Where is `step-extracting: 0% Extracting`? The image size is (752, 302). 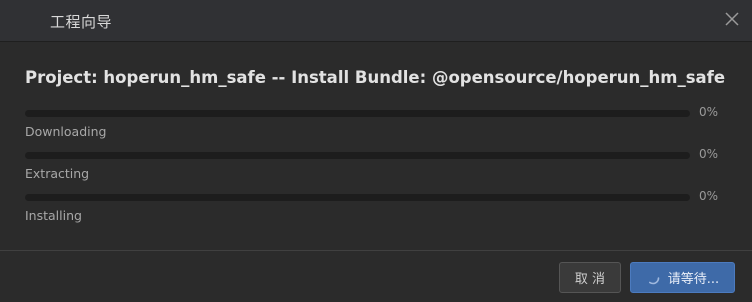 step-extracting: 0% Extracting is located at coordinates (377, 166).